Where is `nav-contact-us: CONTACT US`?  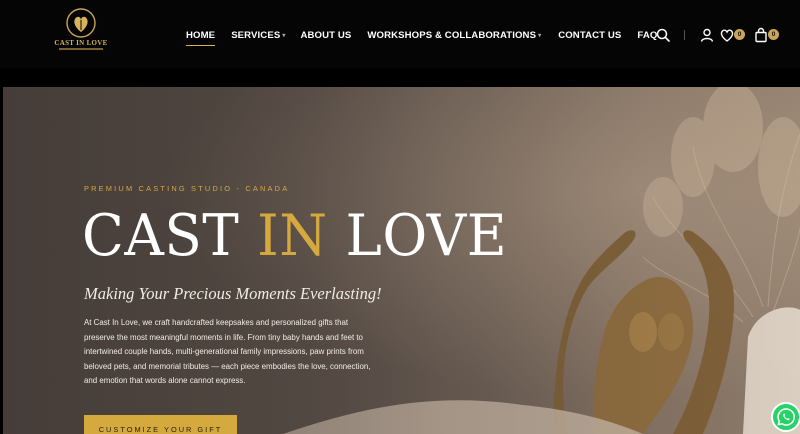
nav-contact-us: CONTACT US is located at coordinates (589, 35).